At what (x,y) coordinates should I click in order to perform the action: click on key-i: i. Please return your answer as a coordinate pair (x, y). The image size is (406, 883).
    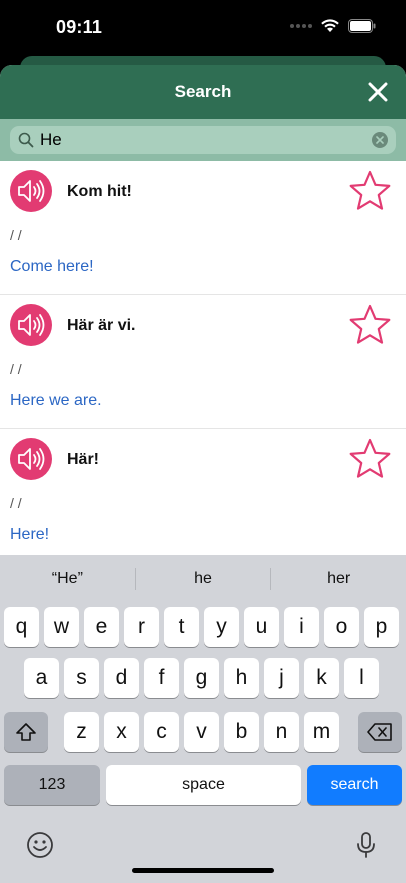
    Looking at the image, I should click on (301, 627).